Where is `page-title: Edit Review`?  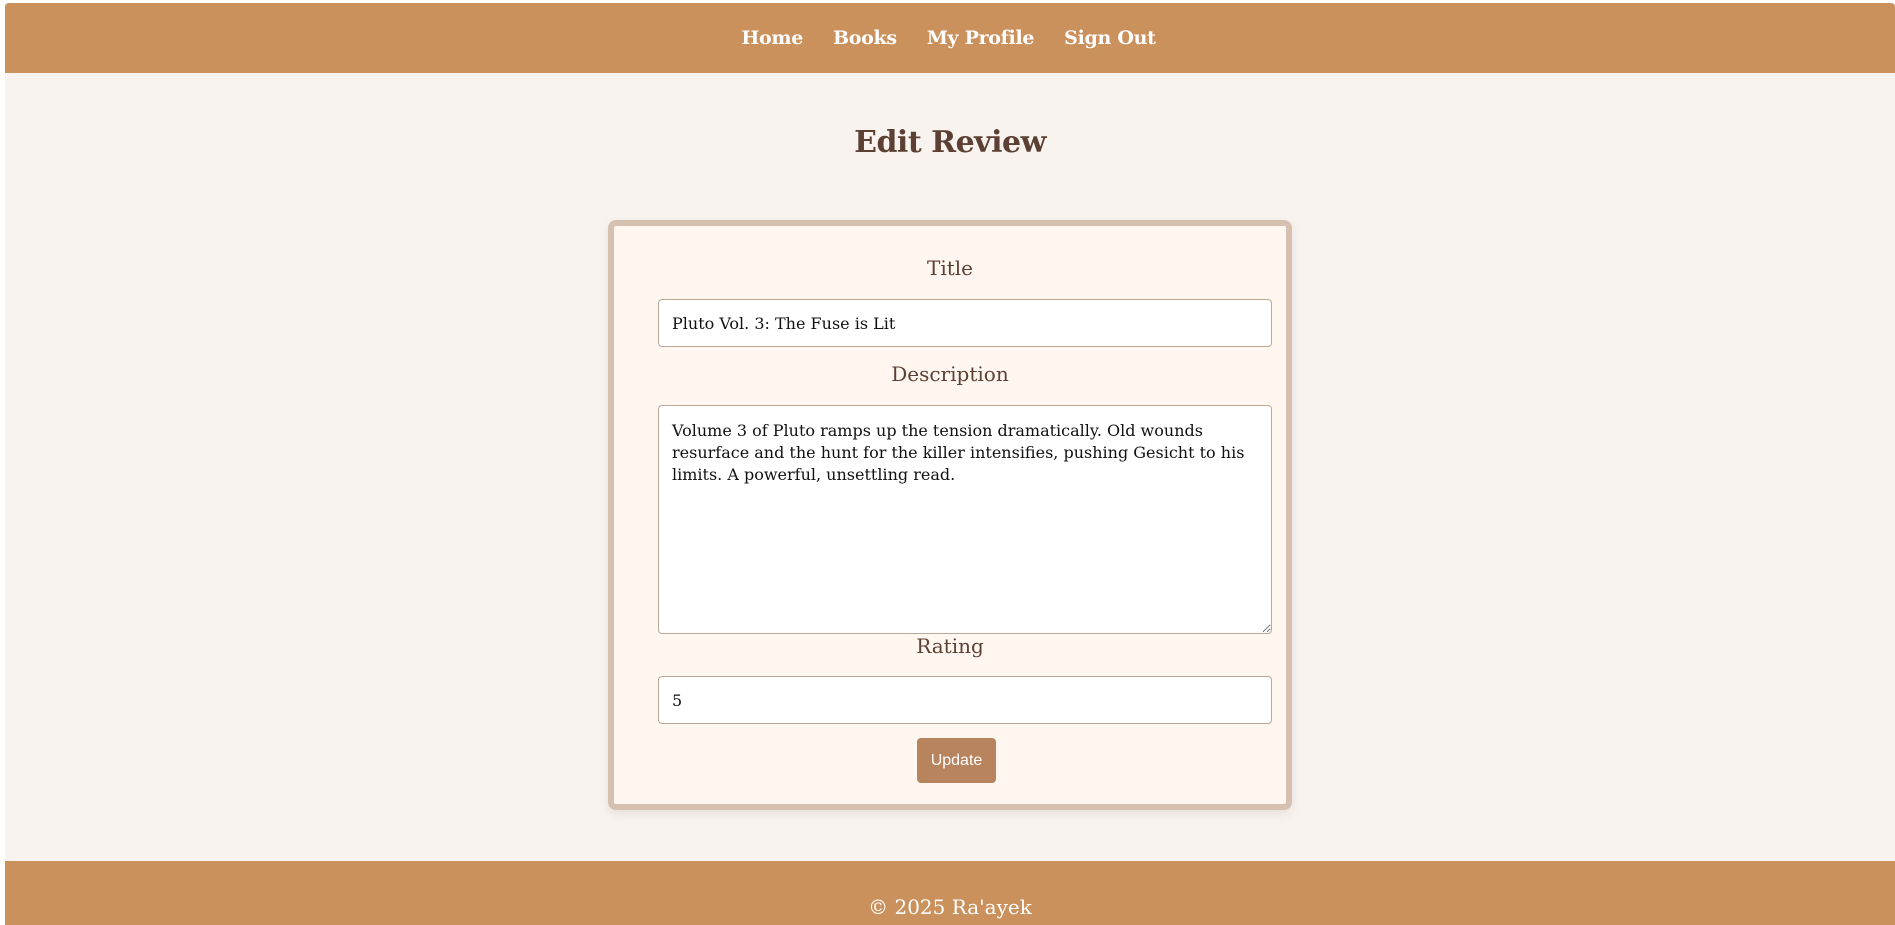 page-title: Edit Review is located at coordinates (950, 142).